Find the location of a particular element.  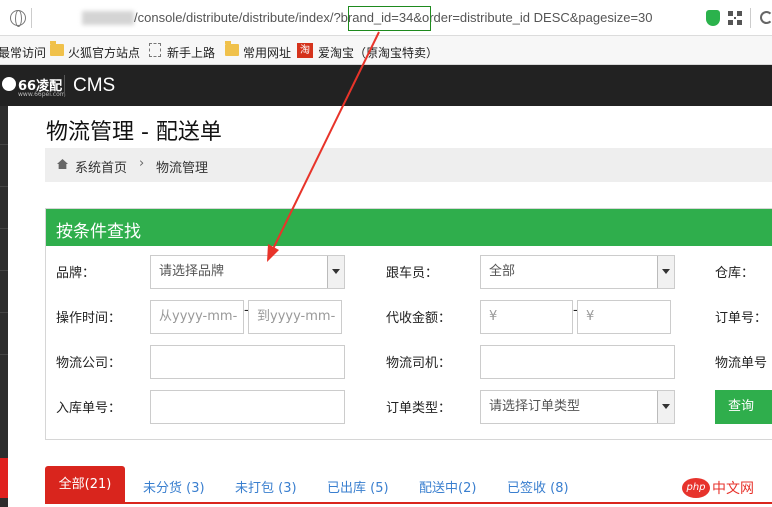

order-no-label: 订单号： is located at coordinates (741, 318).